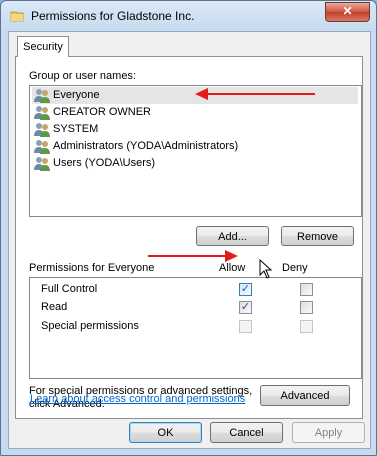  What do you see at coordinates (69, 289) in the screenshot?
I see `permission-name: Full Control` at bounding box center [69, 289].